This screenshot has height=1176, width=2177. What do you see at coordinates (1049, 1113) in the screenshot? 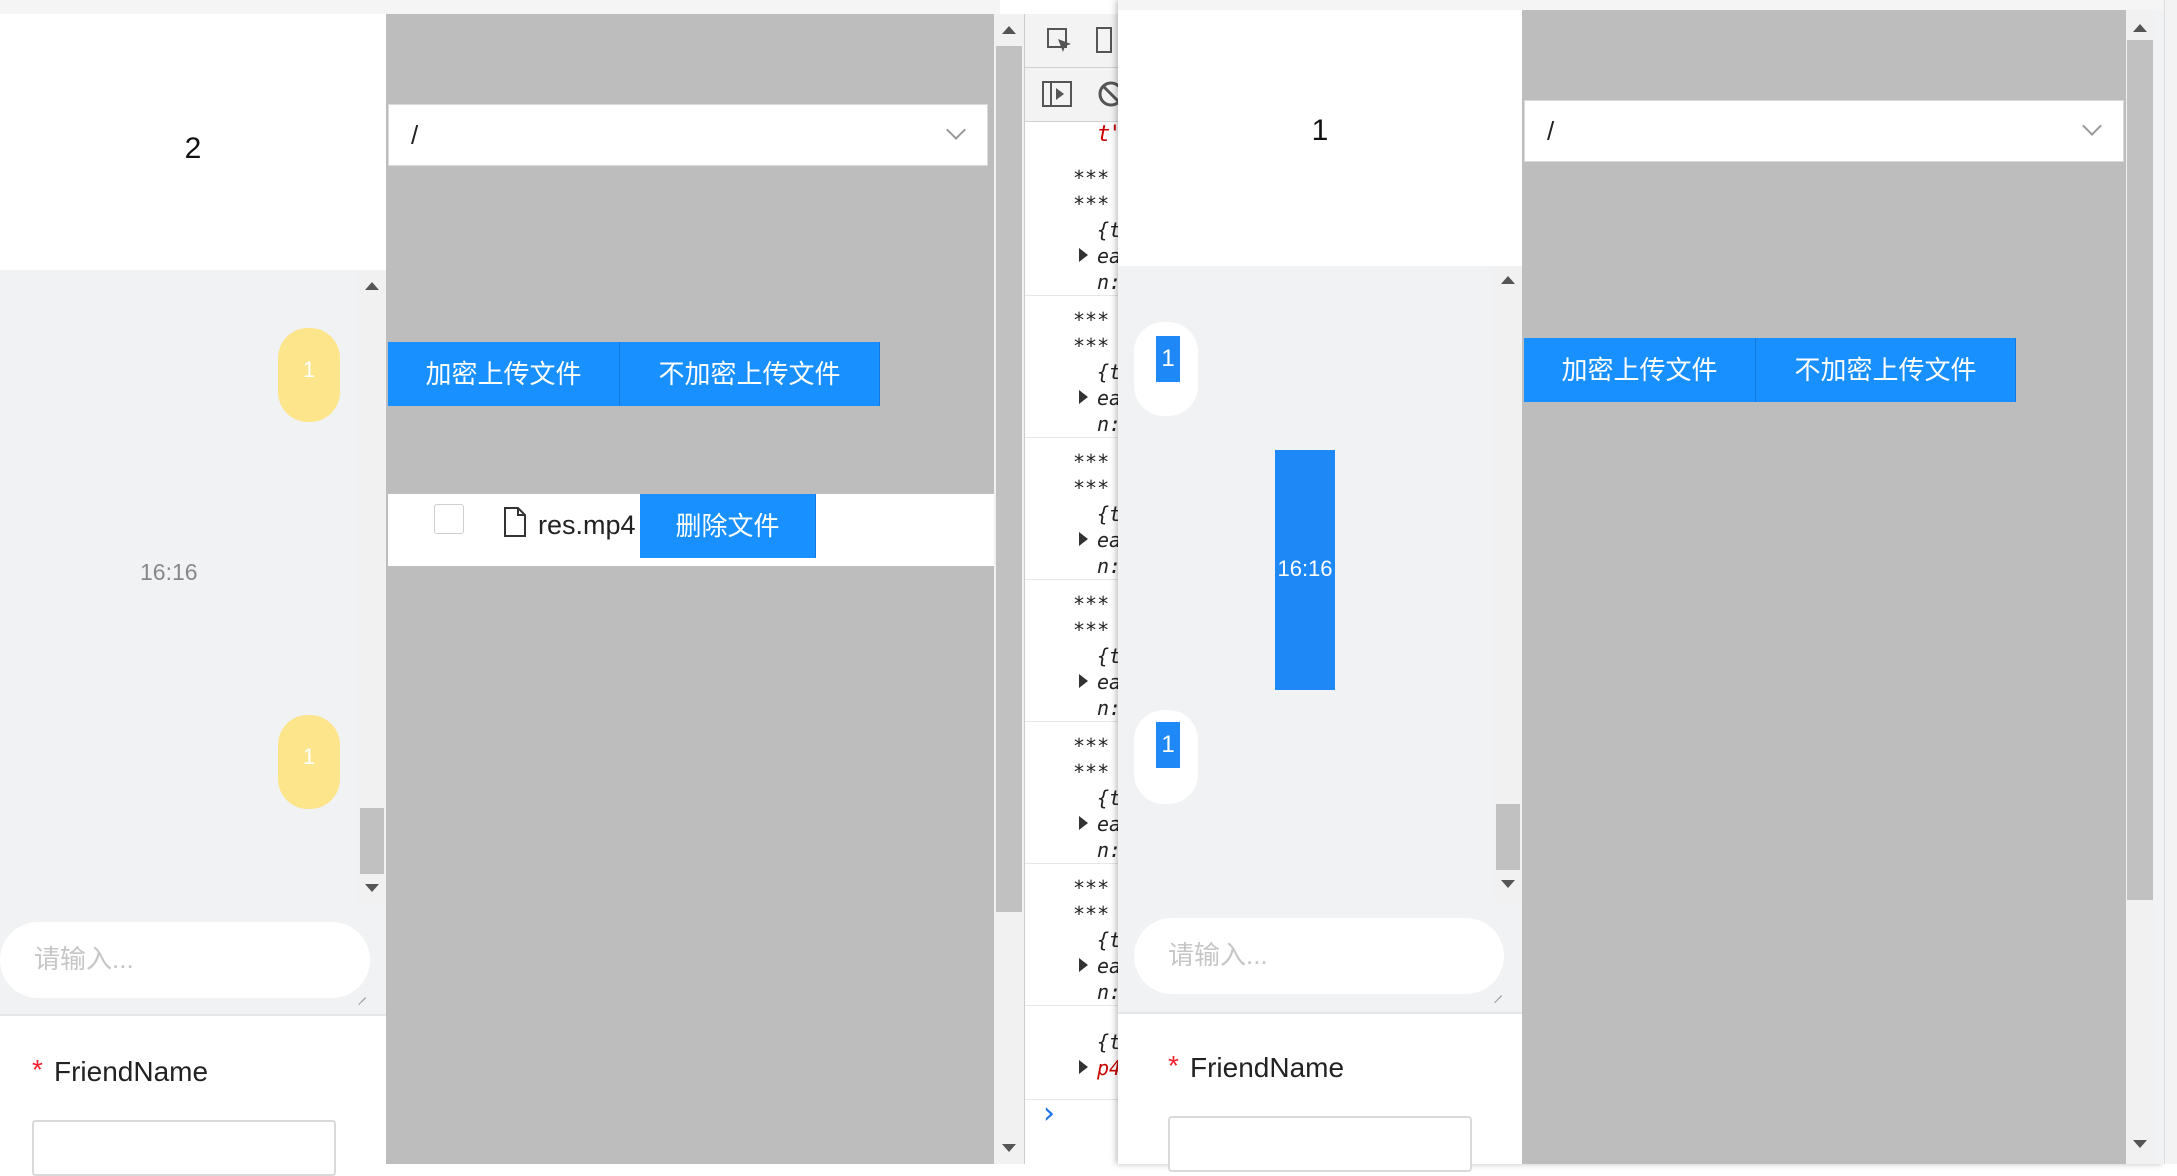
I see `console-prompt: ›` at bounding box center [1049, 1113].